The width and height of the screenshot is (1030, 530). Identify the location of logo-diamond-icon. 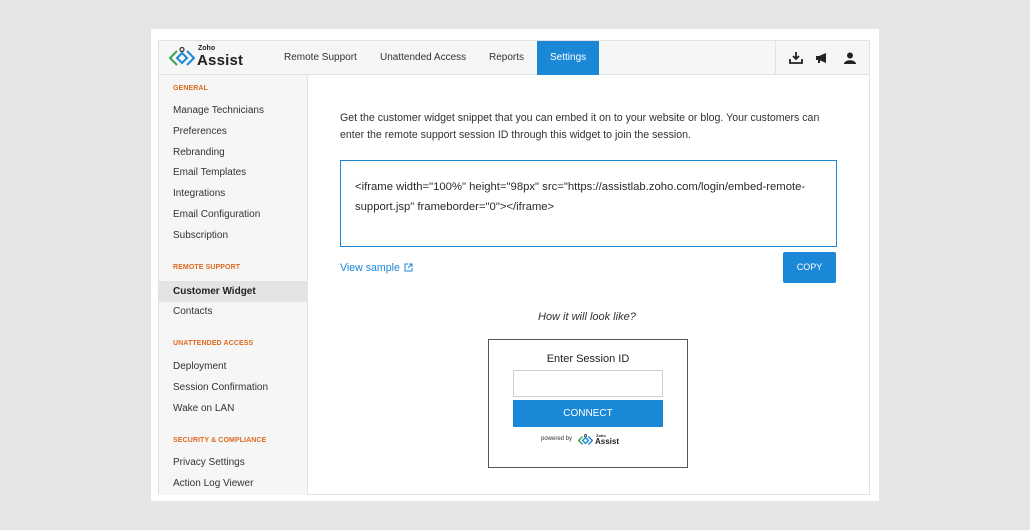
(182, 56).